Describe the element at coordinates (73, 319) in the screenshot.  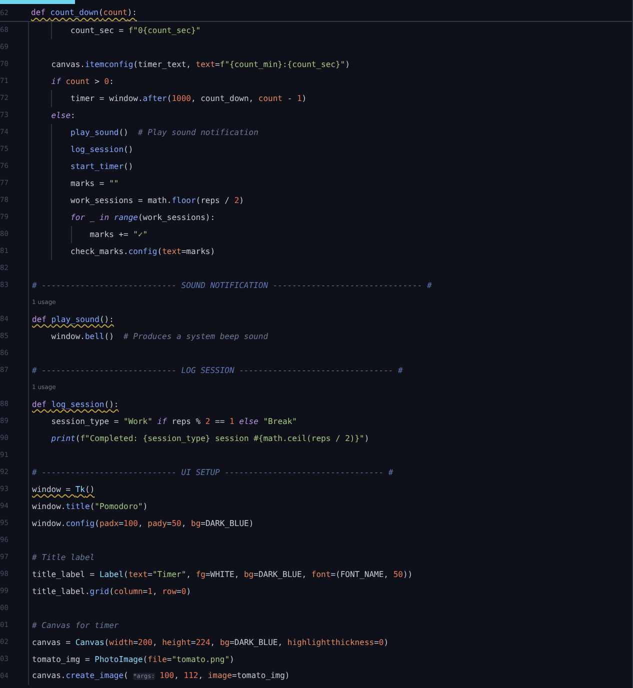
I see `code-line: def play_sound():` at that location.